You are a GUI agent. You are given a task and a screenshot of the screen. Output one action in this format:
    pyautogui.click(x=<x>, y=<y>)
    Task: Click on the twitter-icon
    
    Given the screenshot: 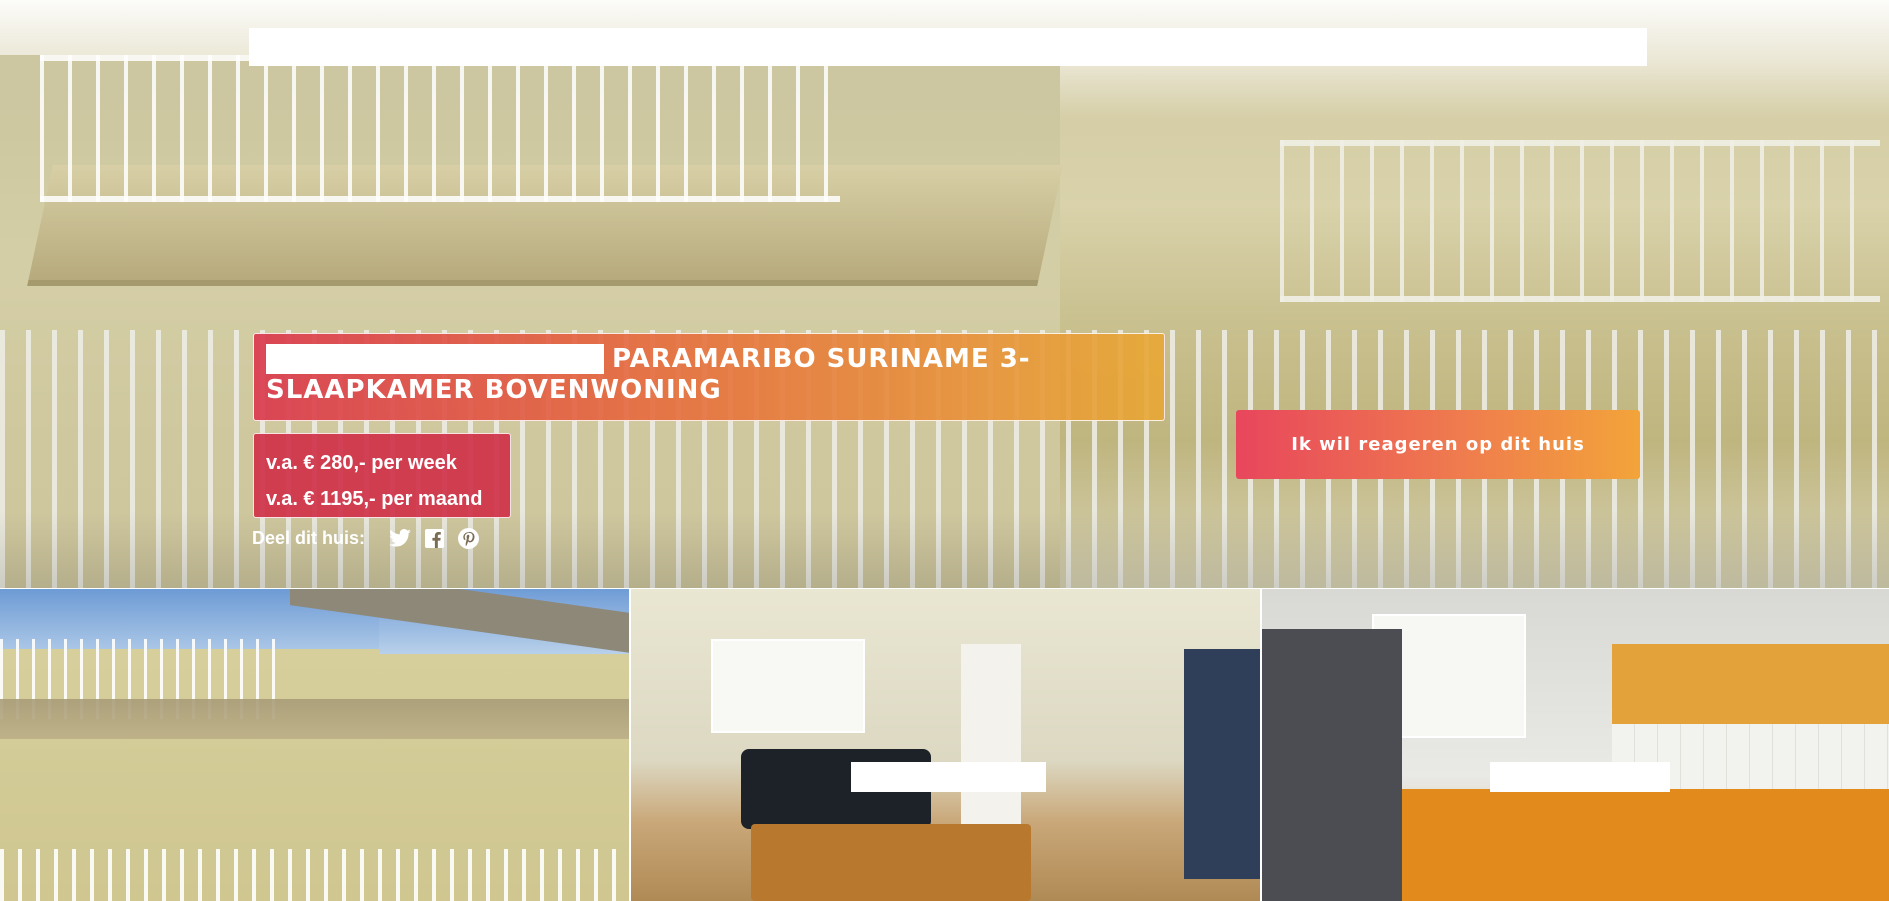 What is the action you would take?
    pyautogui.click(x=400, y=538)
    